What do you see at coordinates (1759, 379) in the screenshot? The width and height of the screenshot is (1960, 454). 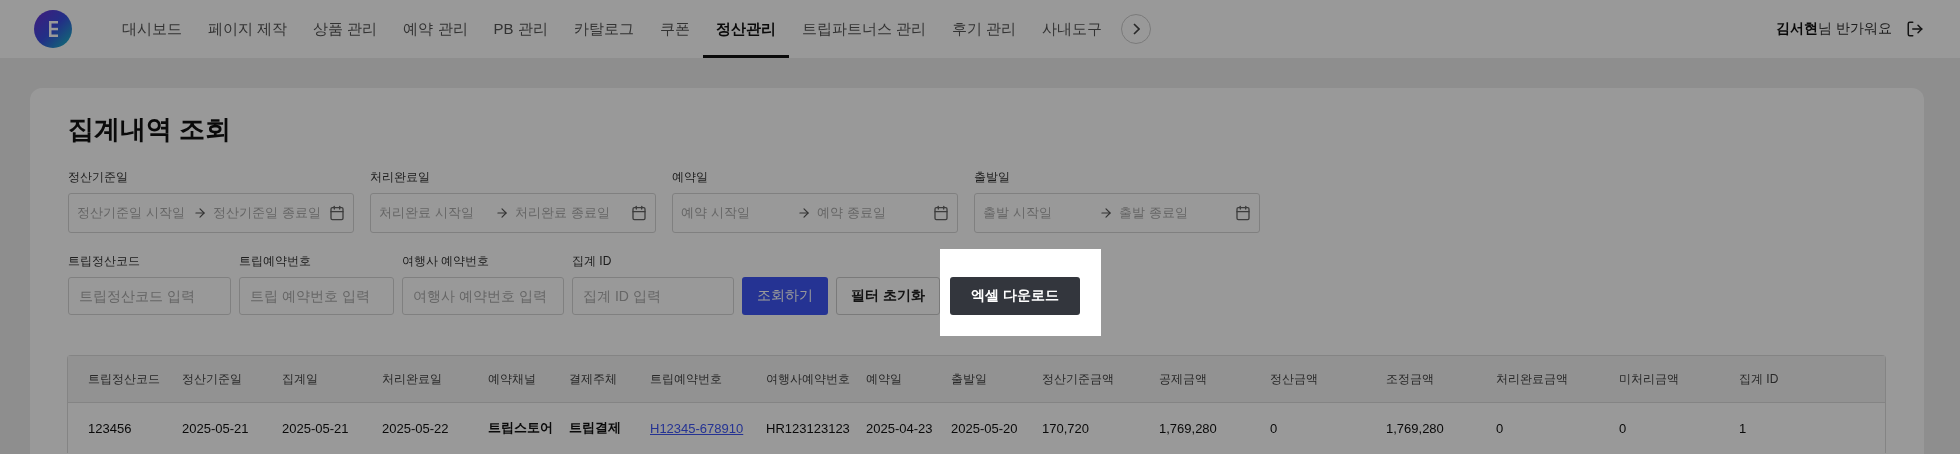 I see `column-header: 집계 ID` at bounding box center [1759, 379].